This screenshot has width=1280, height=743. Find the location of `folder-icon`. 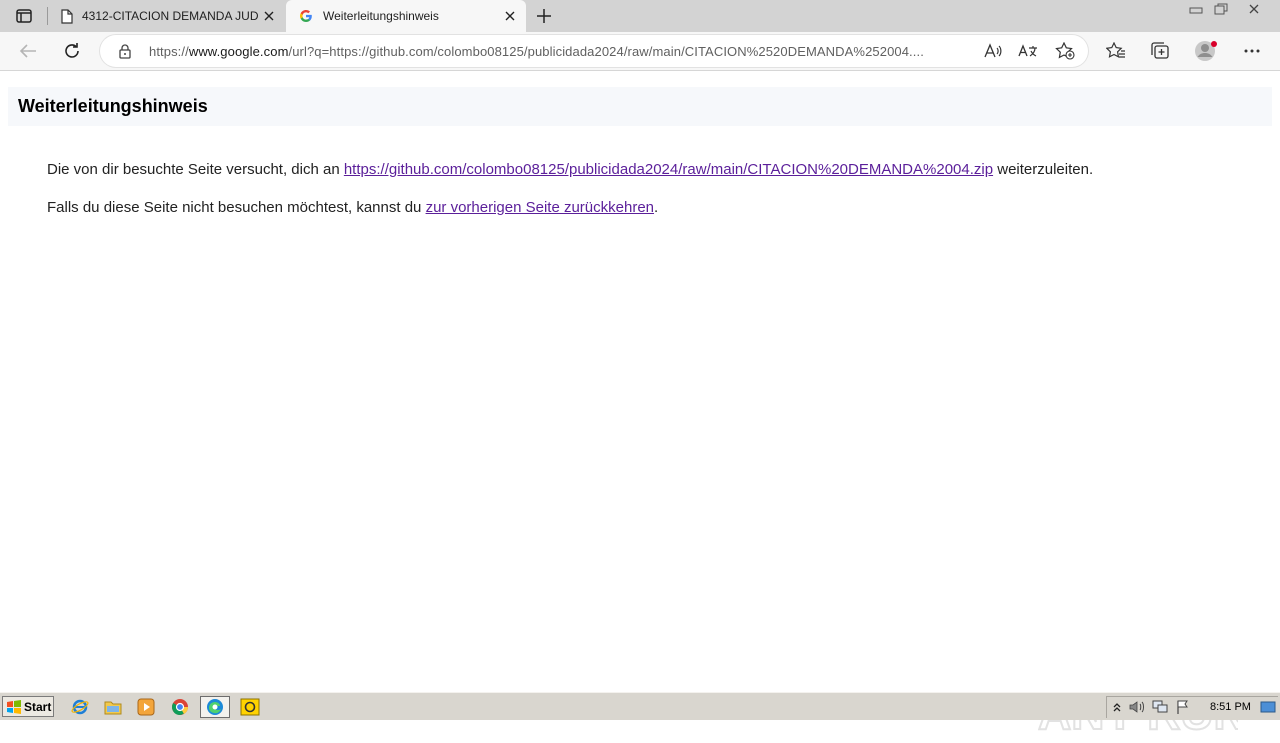

folder-icon is located at coordinates (113, 708).